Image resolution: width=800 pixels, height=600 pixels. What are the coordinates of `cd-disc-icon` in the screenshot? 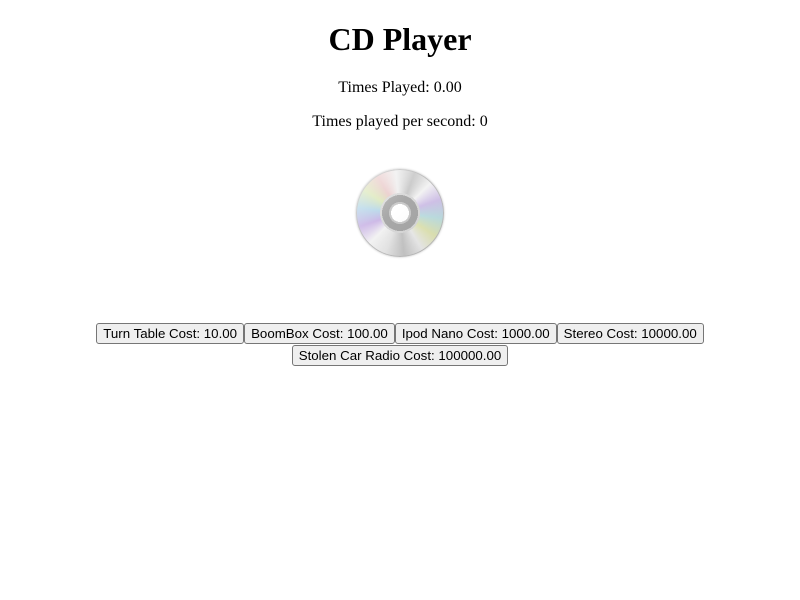 It's located at (400, 213).